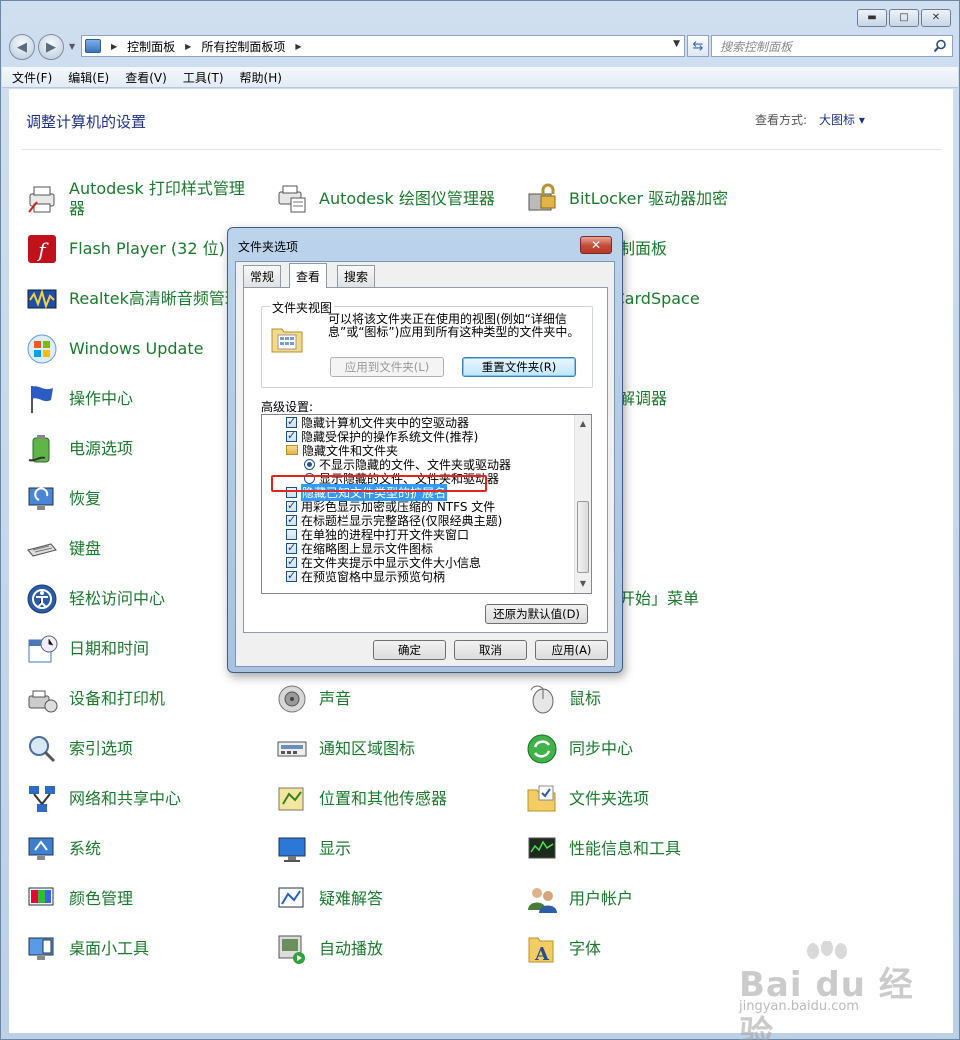  Describe the element at coordinates (365, 576) in the screenshot. I see `setting-row: 在预览窗格中显示预览句柄` at that location.